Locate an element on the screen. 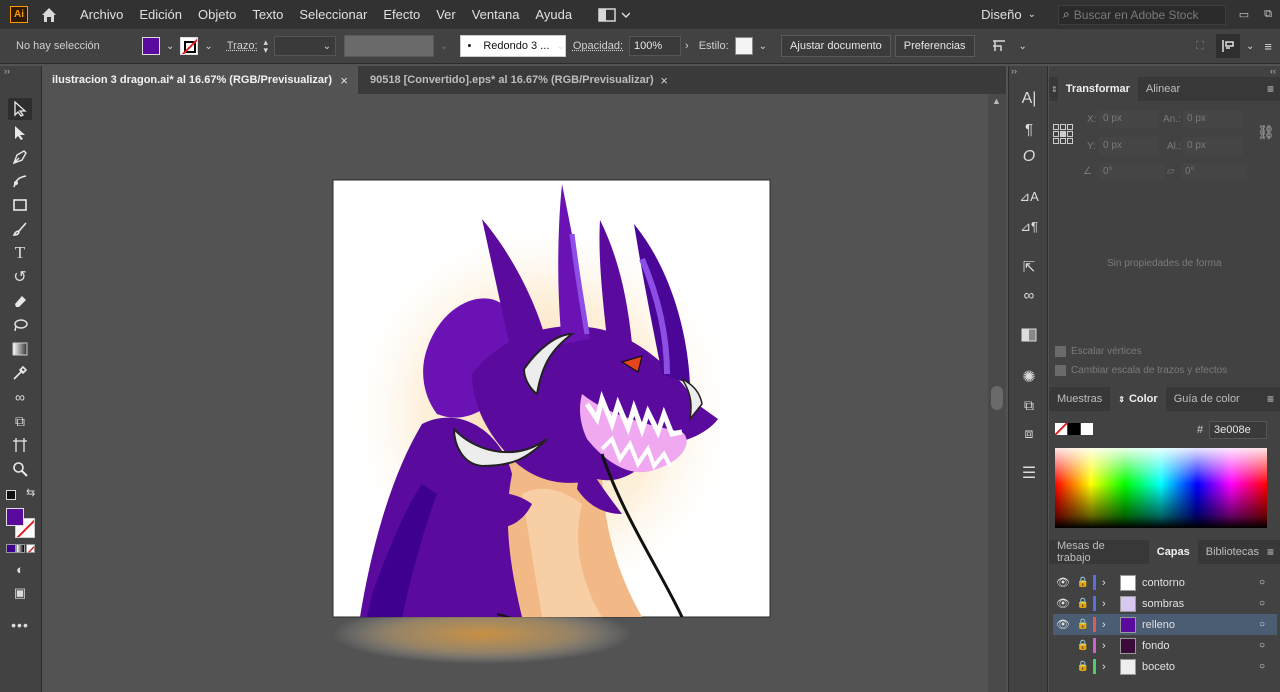 This screenshot has width=1280, height=692. home-icon is located at coordinates (49, 15).